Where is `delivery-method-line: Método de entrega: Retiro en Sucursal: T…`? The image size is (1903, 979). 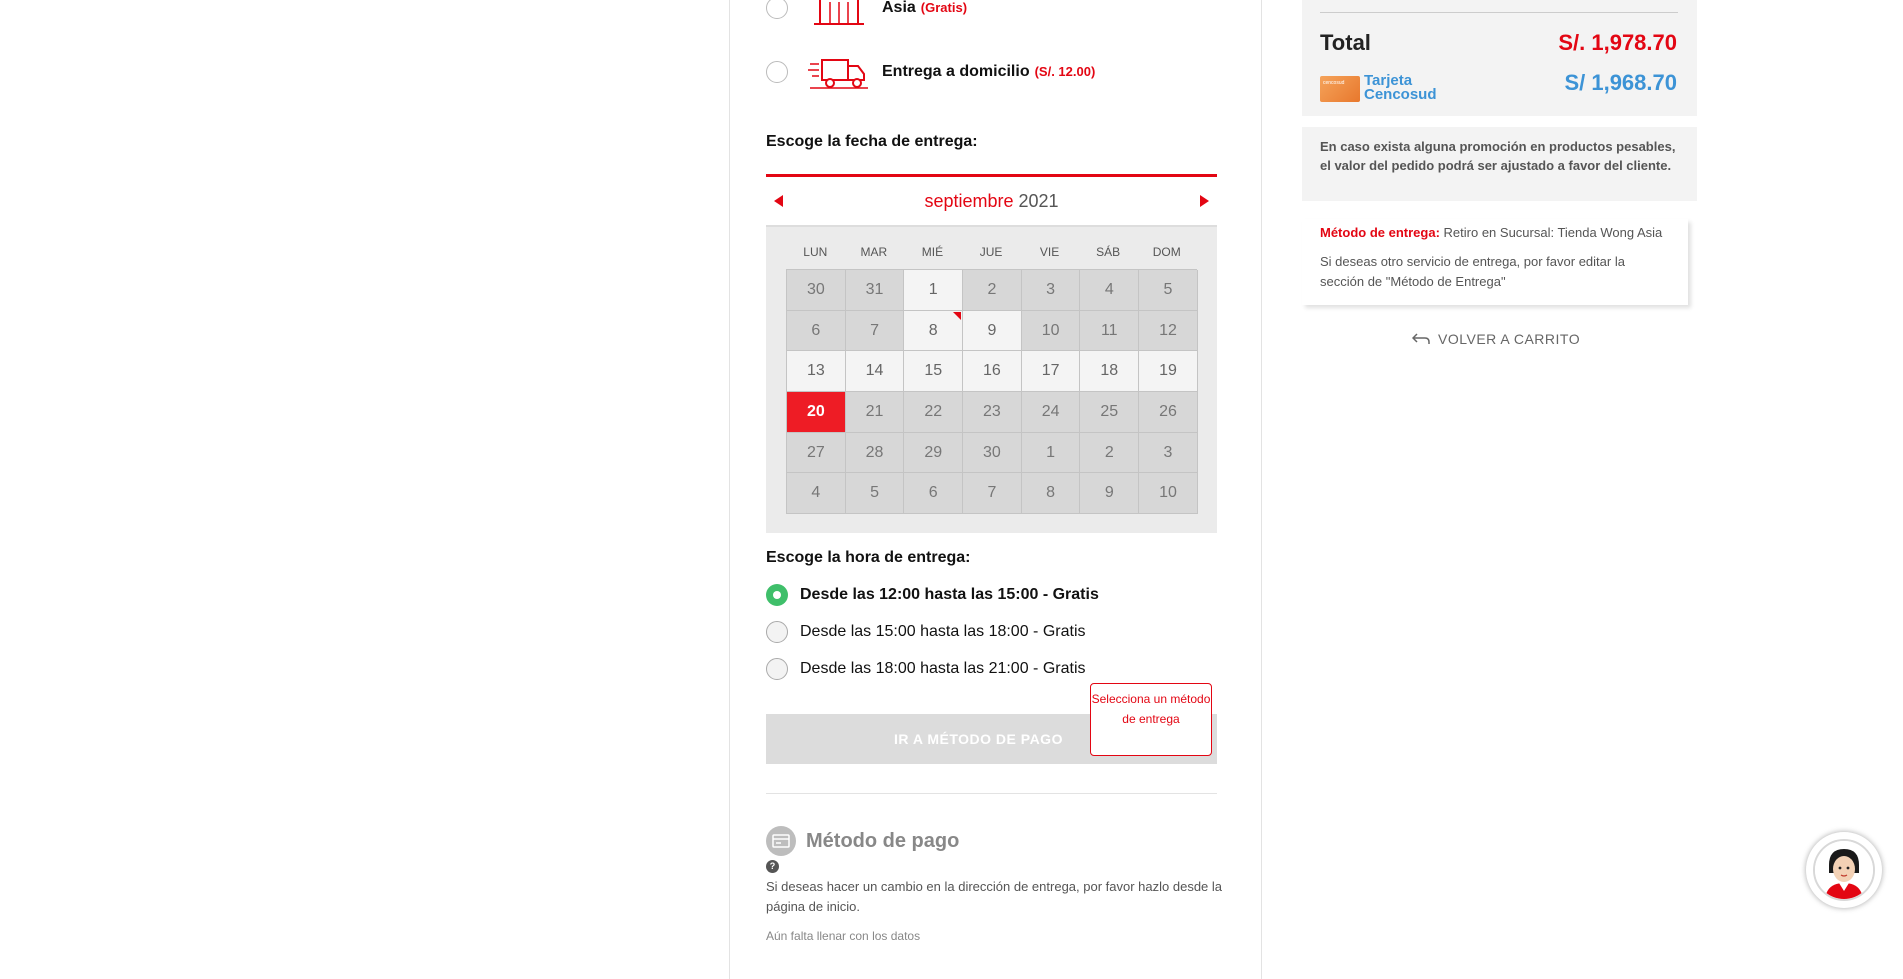 delivery-method-line: Método de entrega: Retiro en Sucursal: T… is located at coordinates (1495, 232).